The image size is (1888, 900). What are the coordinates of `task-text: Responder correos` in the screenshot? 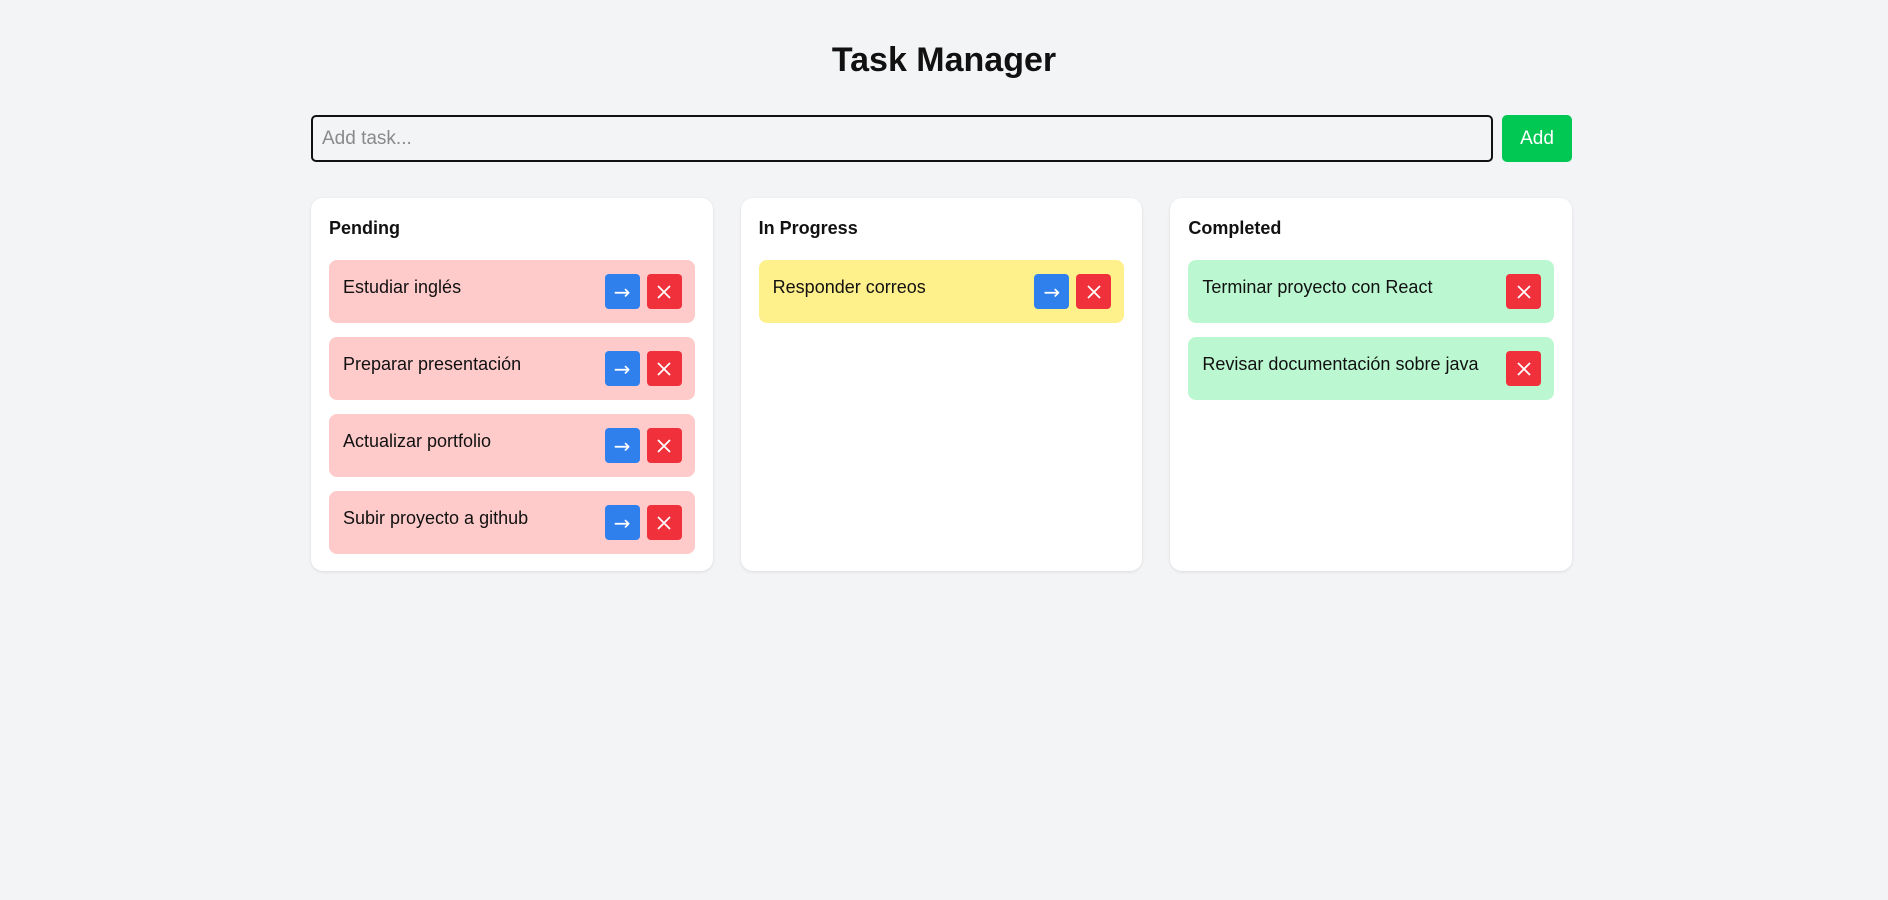 It's located at (849, 287).